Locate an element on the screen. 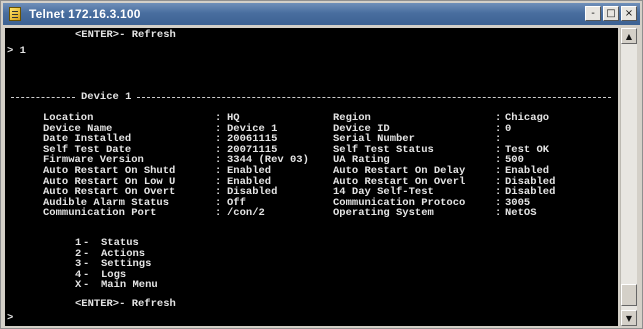 The width and height of the screenshot is (643, 329). menu-item-key: X is located at coordinates (78, 285).